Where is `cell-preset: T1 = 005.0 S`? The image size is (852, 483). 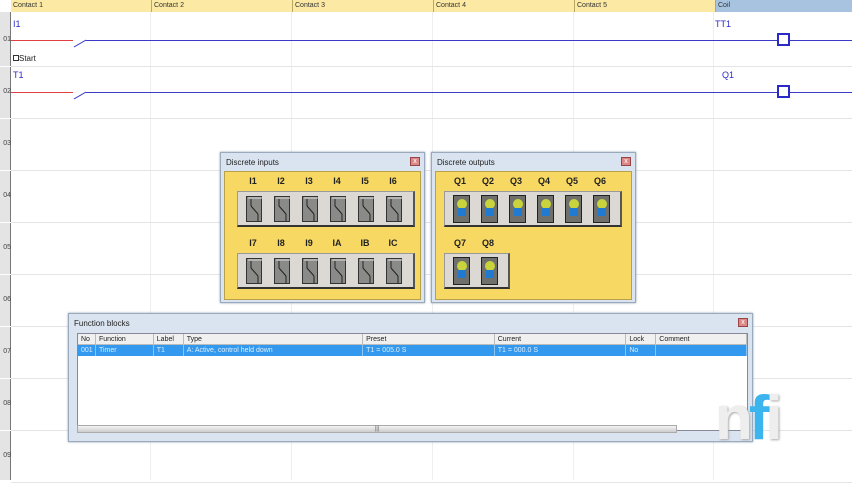 cell-preset: T1 = 005.0 S is located at coordinates (429, 350).